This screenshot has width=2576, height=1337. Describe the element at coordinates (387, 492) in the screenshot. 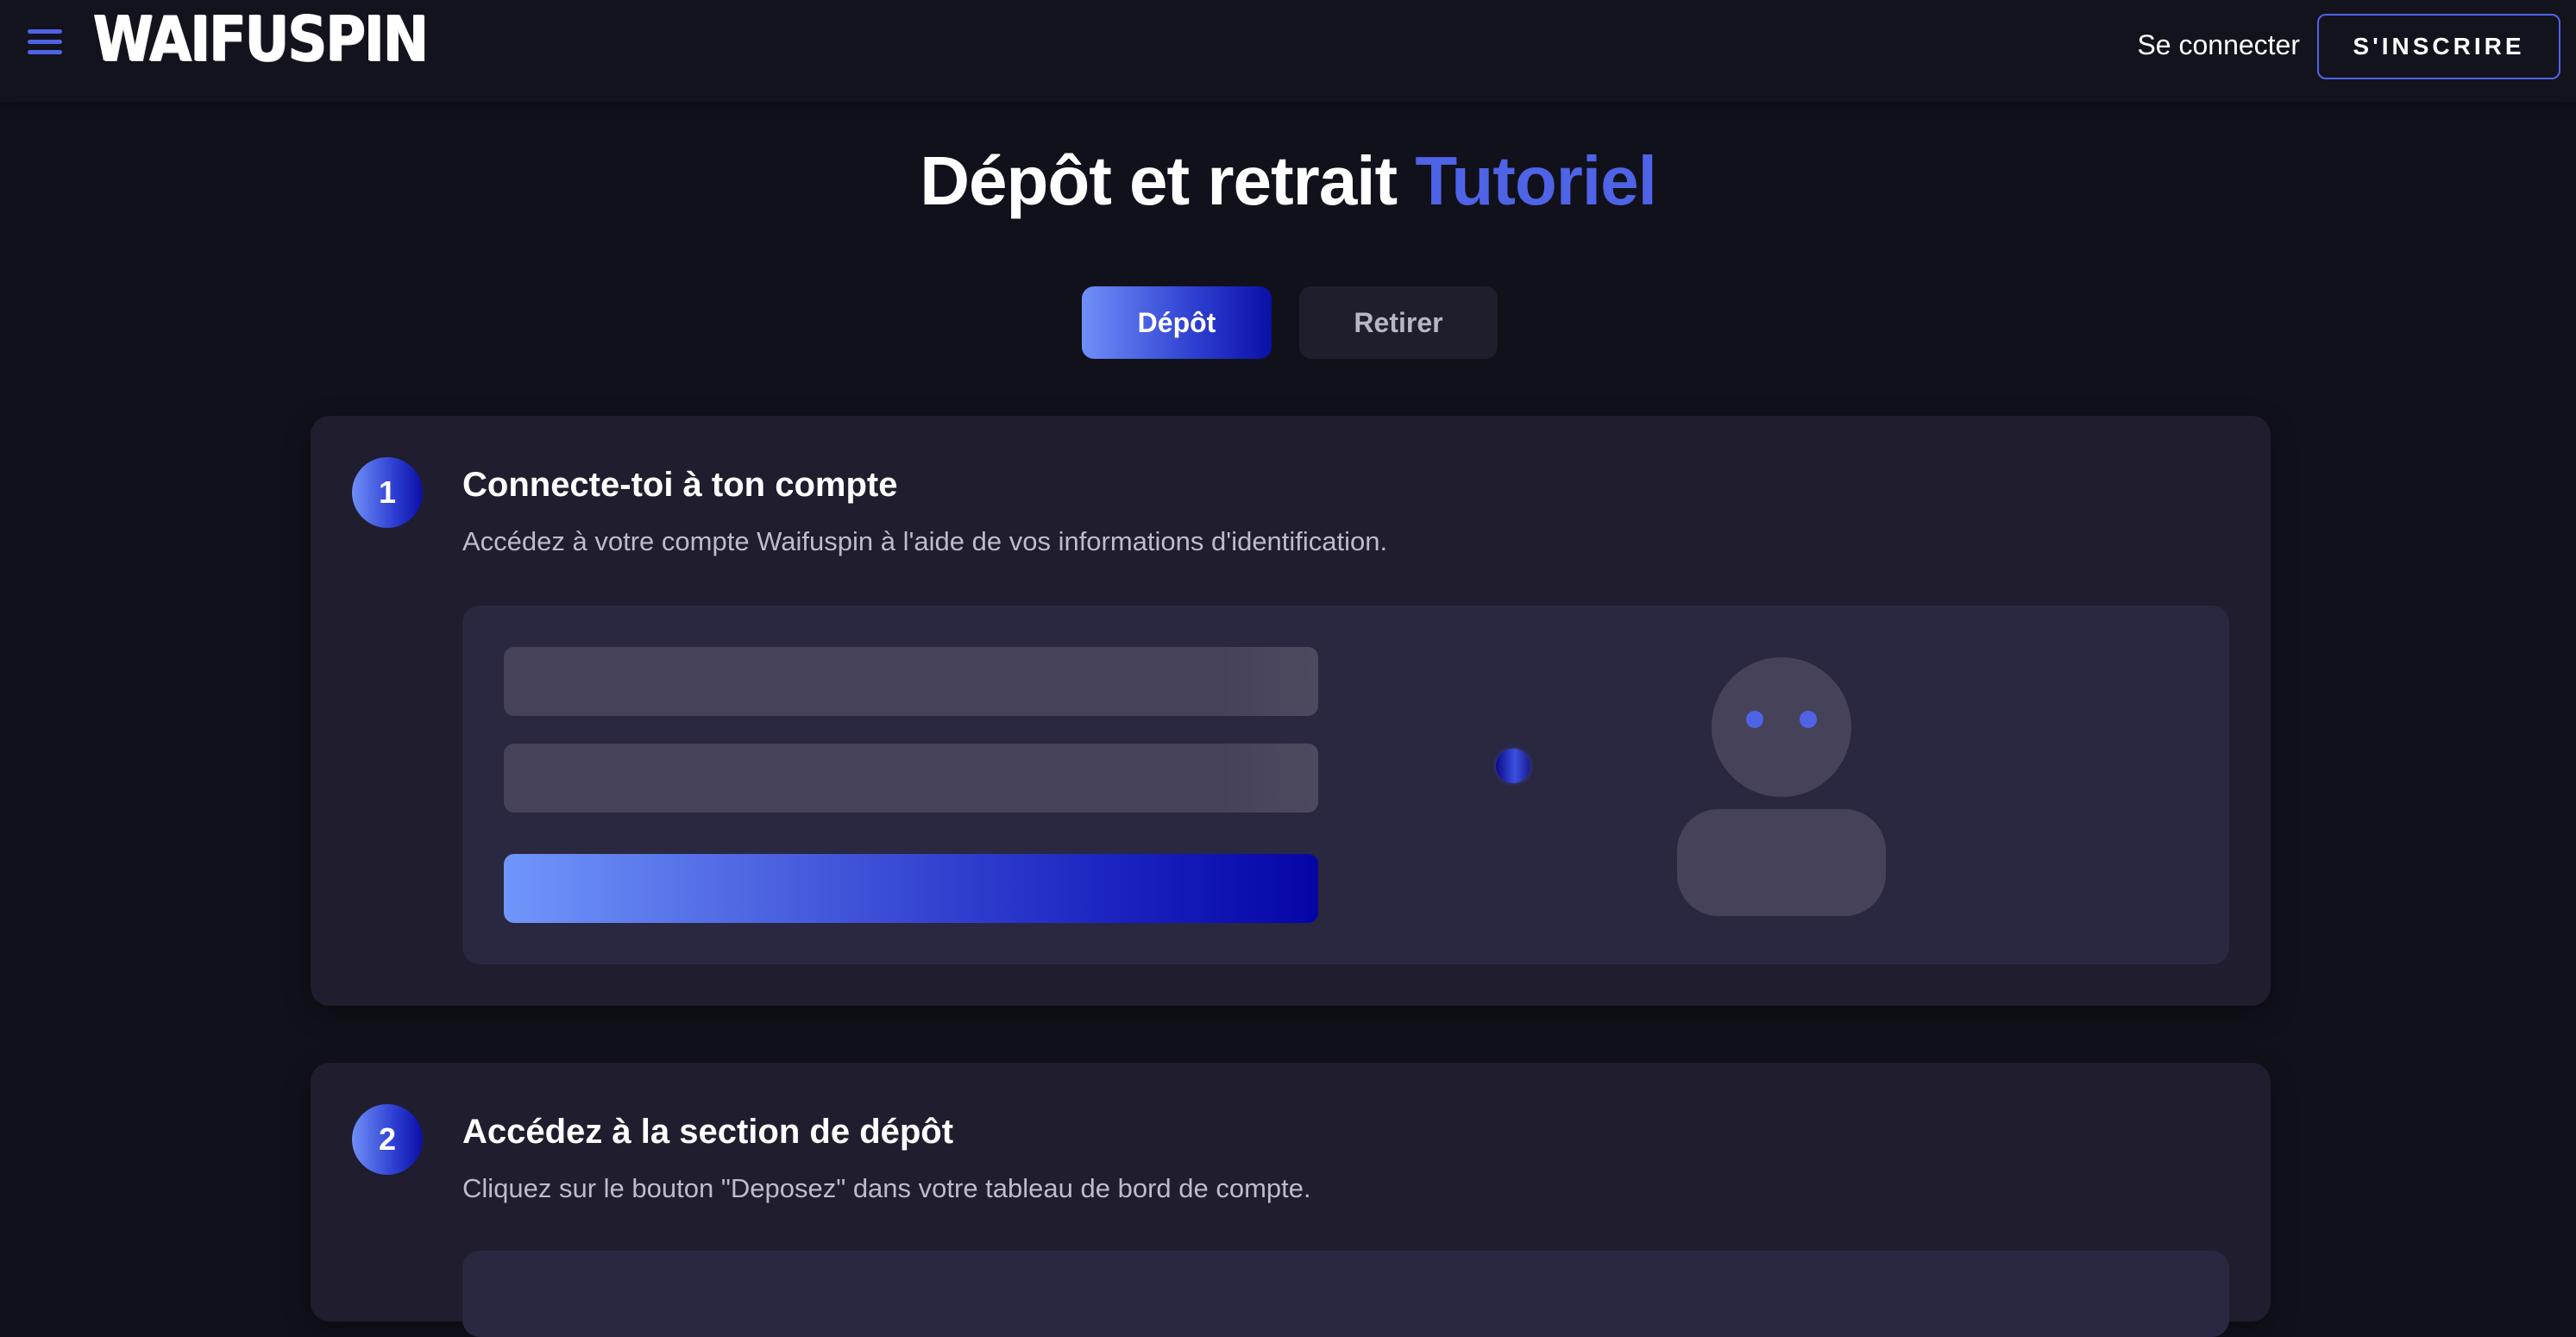

I see `step-number-badge: 1` at that location.